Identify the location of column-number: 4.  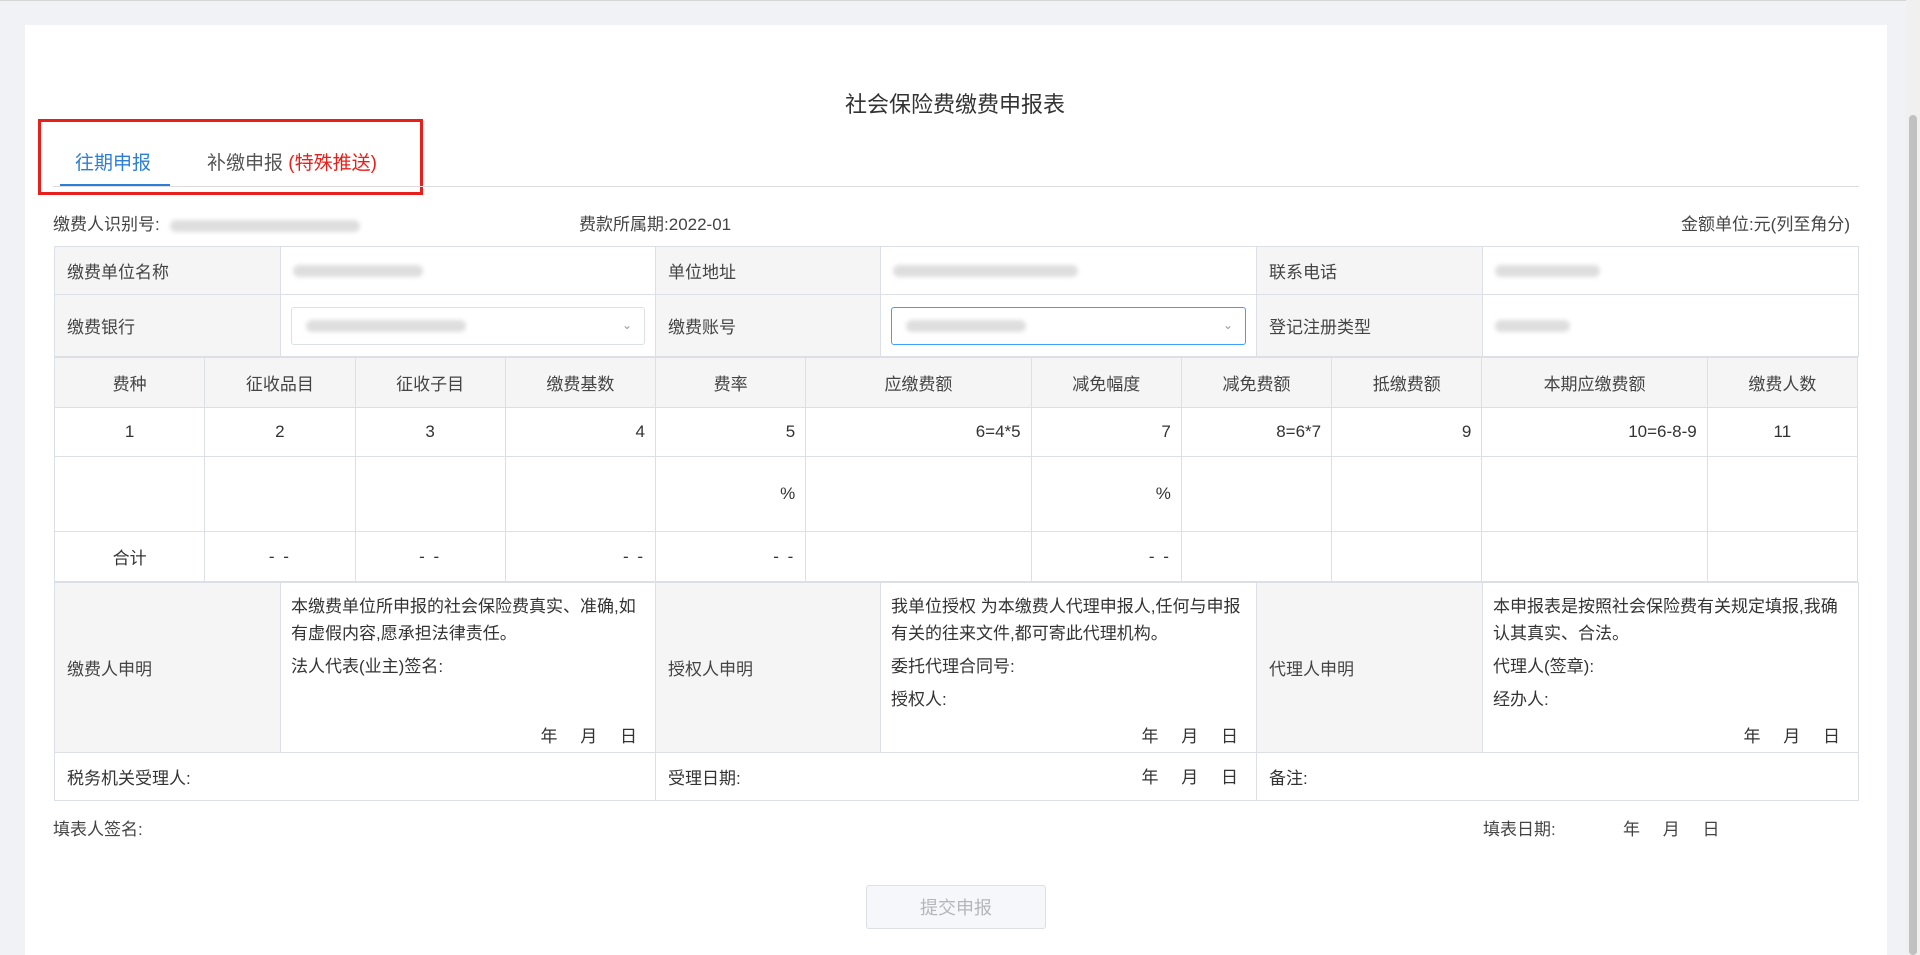
(580, 432).